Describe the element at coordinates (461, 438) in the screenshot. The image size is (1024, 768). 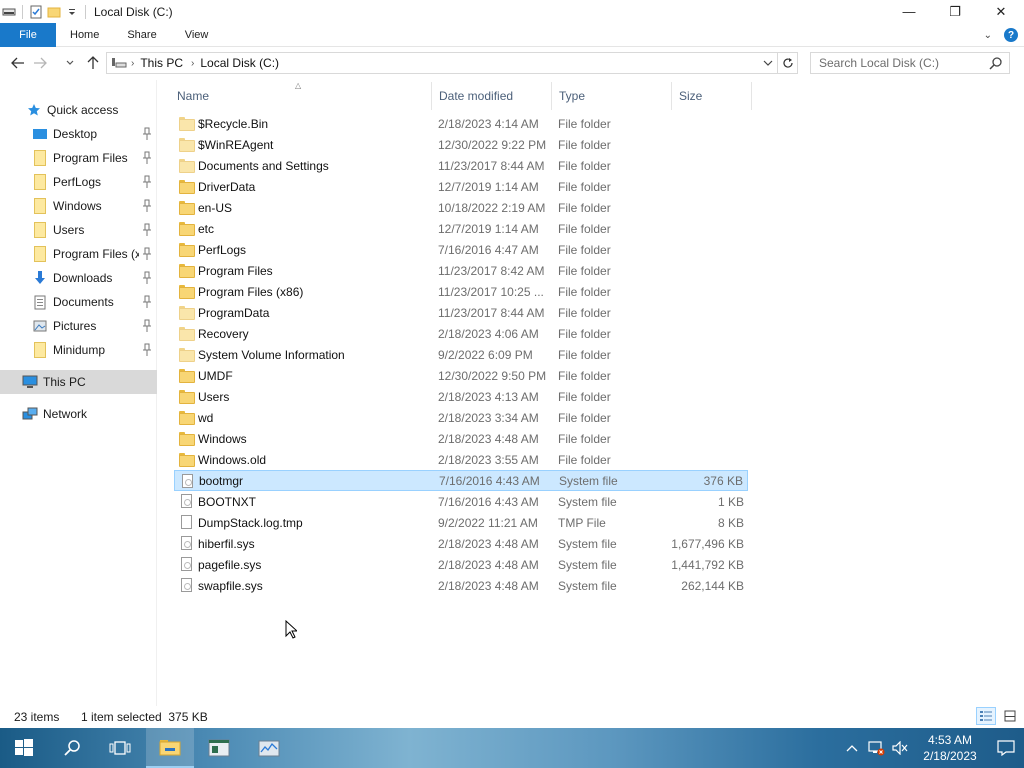
I see `file-row-windows: Windows 2/18/2023 4:48 AM File folder` at that location.